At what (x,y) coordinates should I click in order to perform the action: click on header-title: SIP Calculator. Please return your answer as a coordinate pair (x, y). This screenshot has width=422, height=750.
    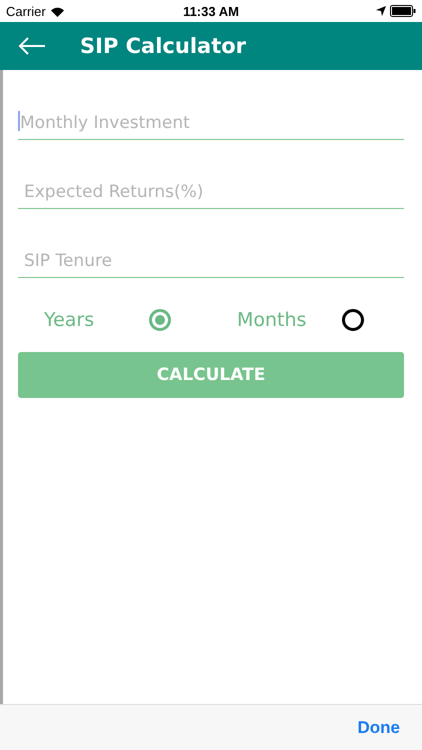
    Looking at the image, I should click on (163, 46).